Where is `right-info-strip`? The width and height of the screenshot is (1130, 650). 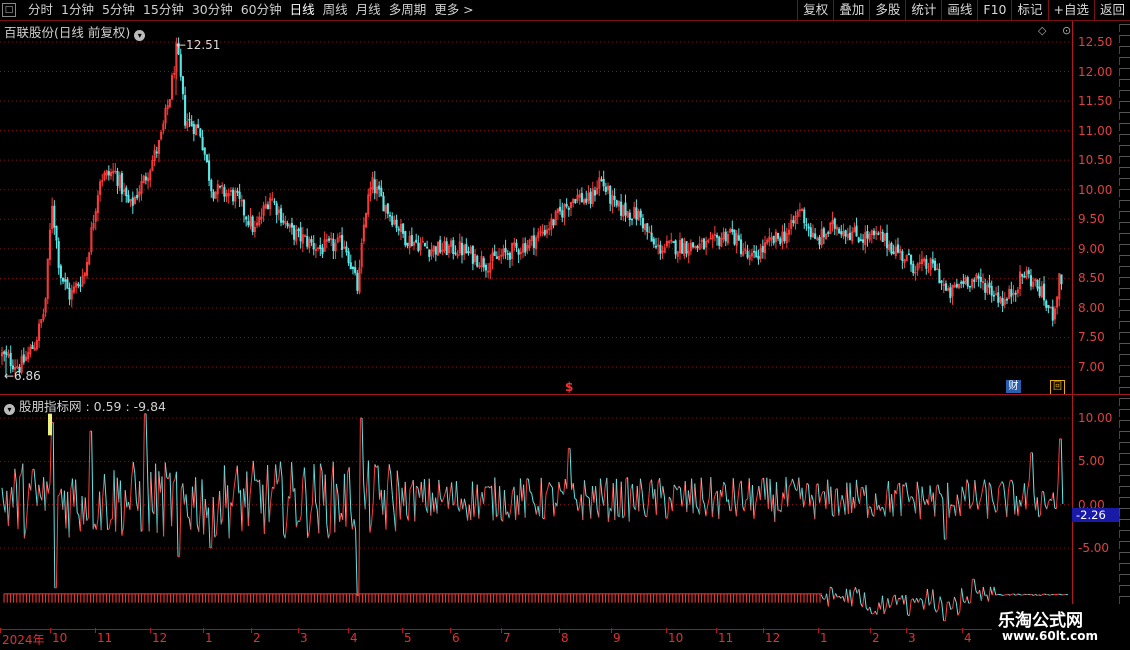
right-info-strip is located at coordinates (1124, 325).